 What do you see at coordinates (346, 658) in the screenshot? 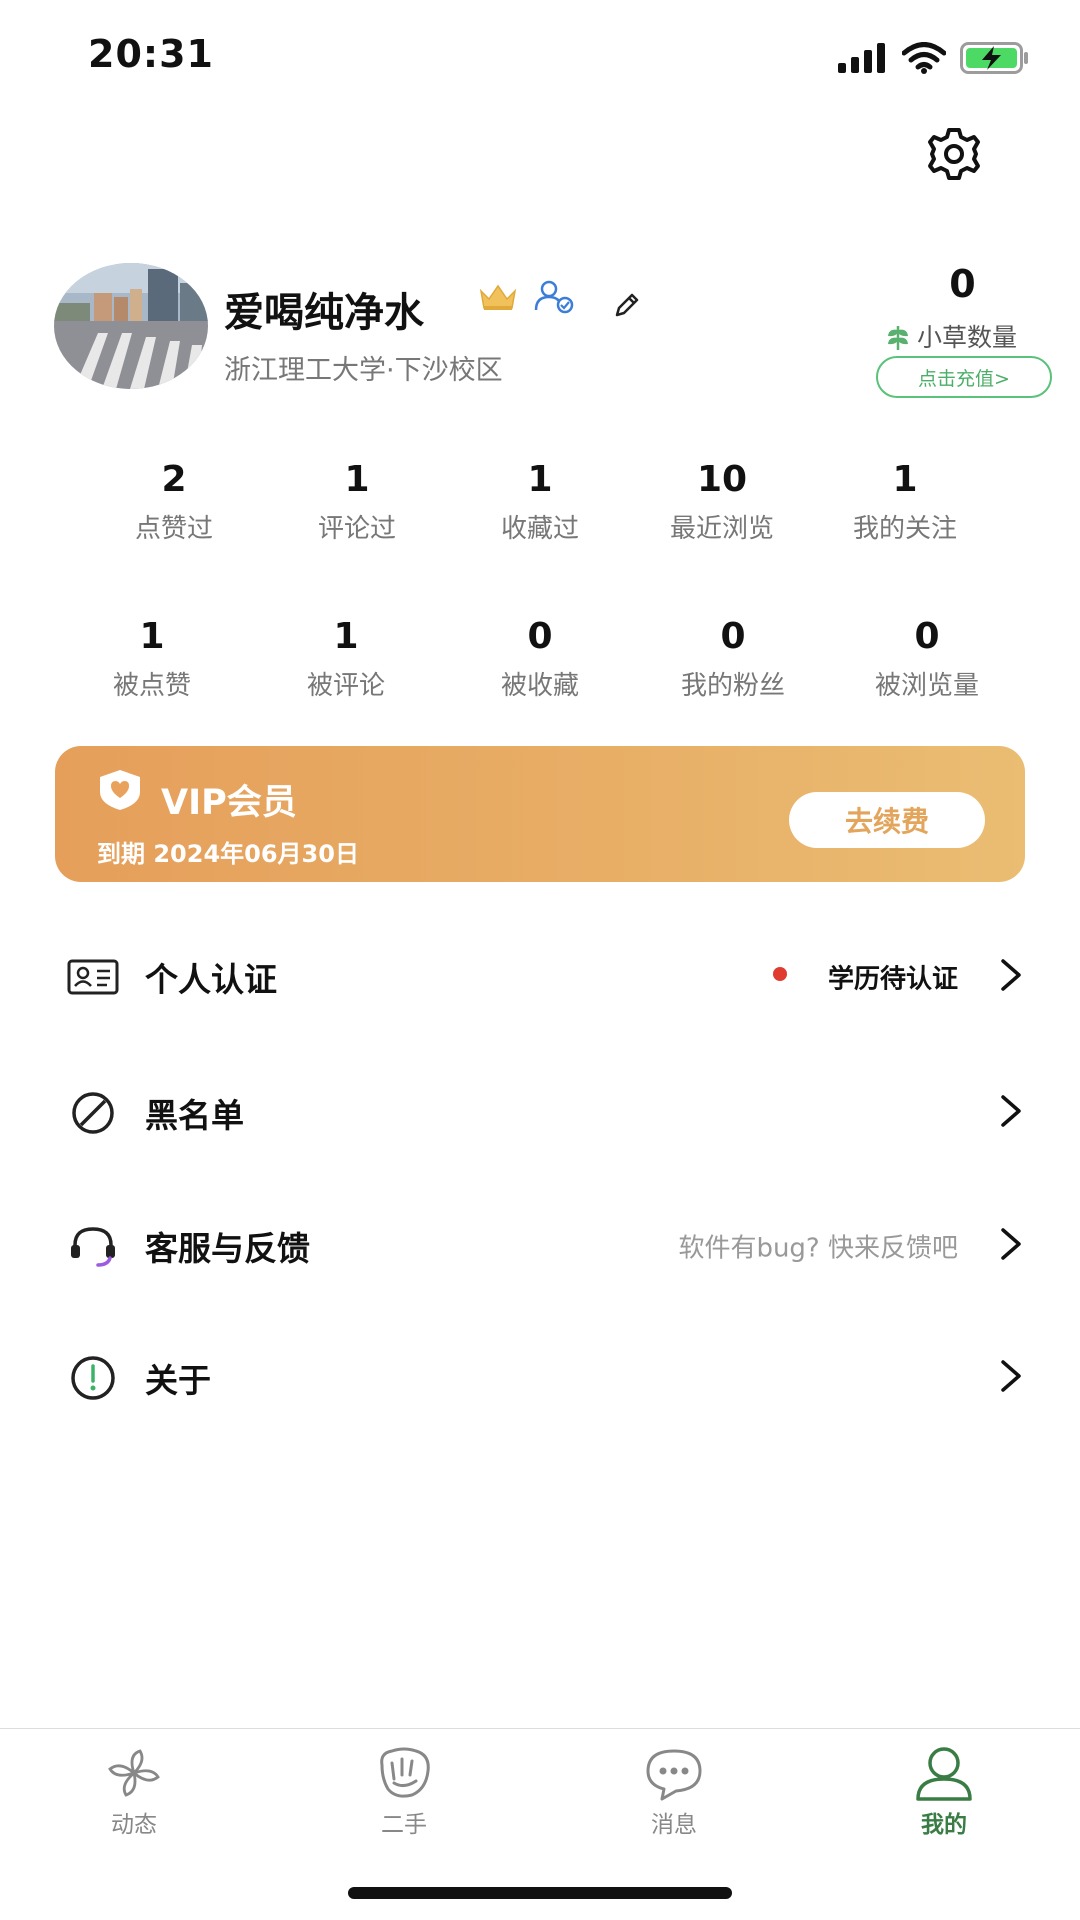
I see `stat-got-comments: 1 被评论` at bounding box center [346, 658].